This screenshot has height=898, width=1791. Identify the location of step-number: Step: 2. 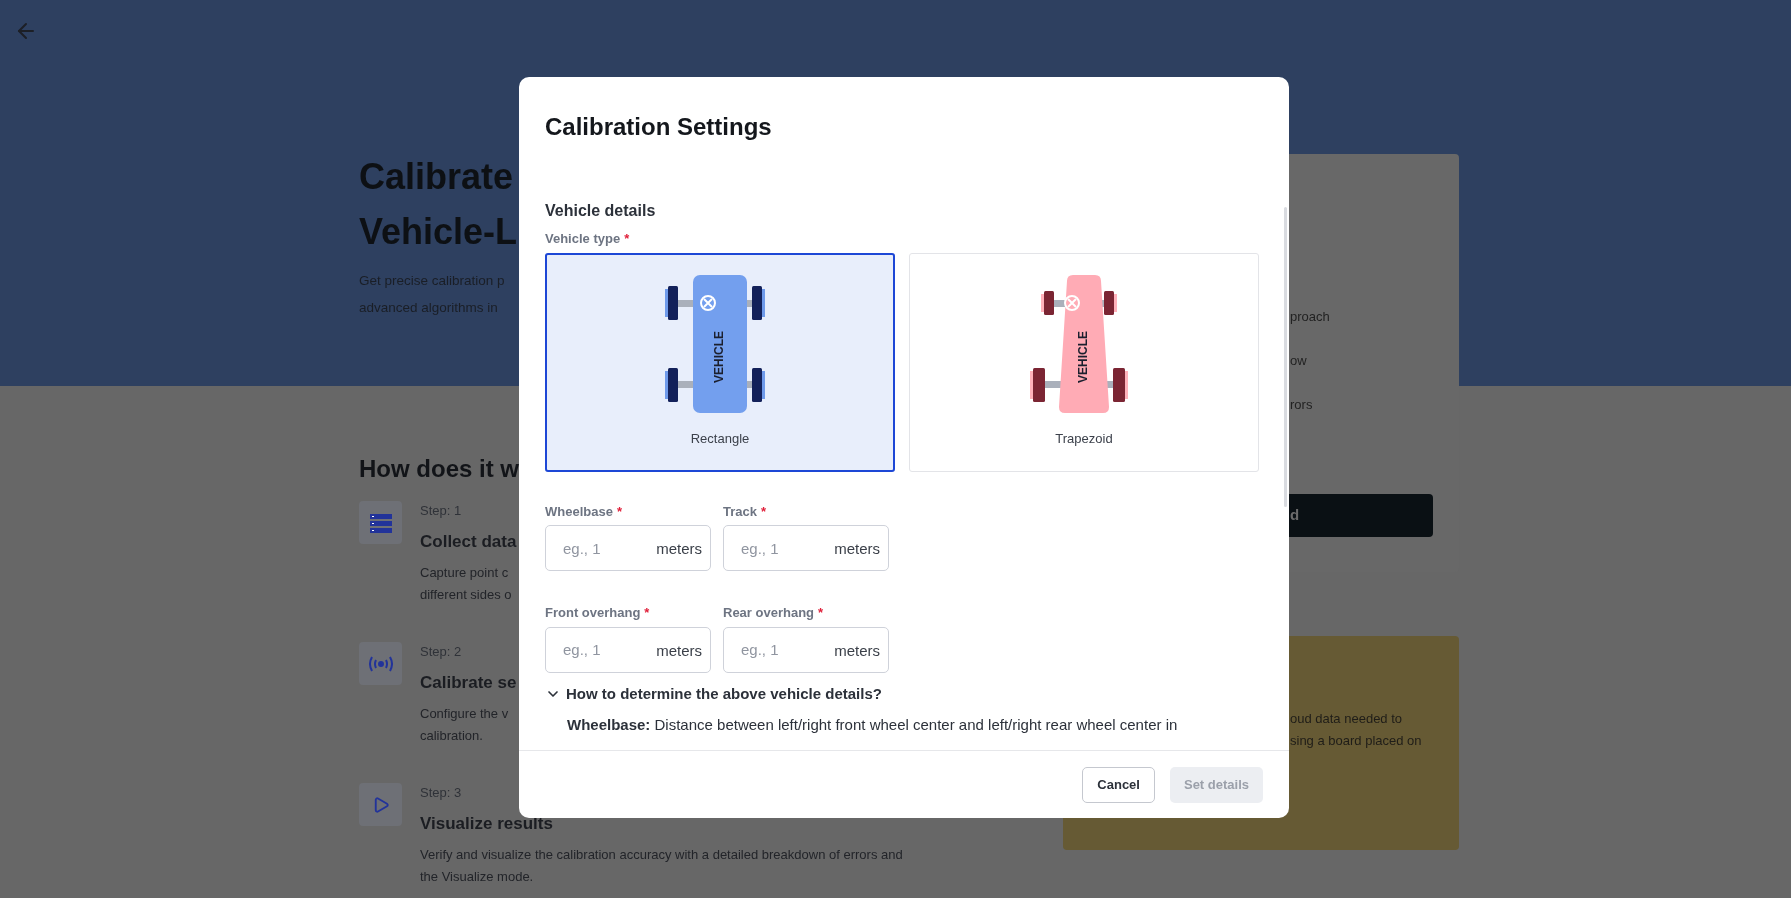
(441, 652).